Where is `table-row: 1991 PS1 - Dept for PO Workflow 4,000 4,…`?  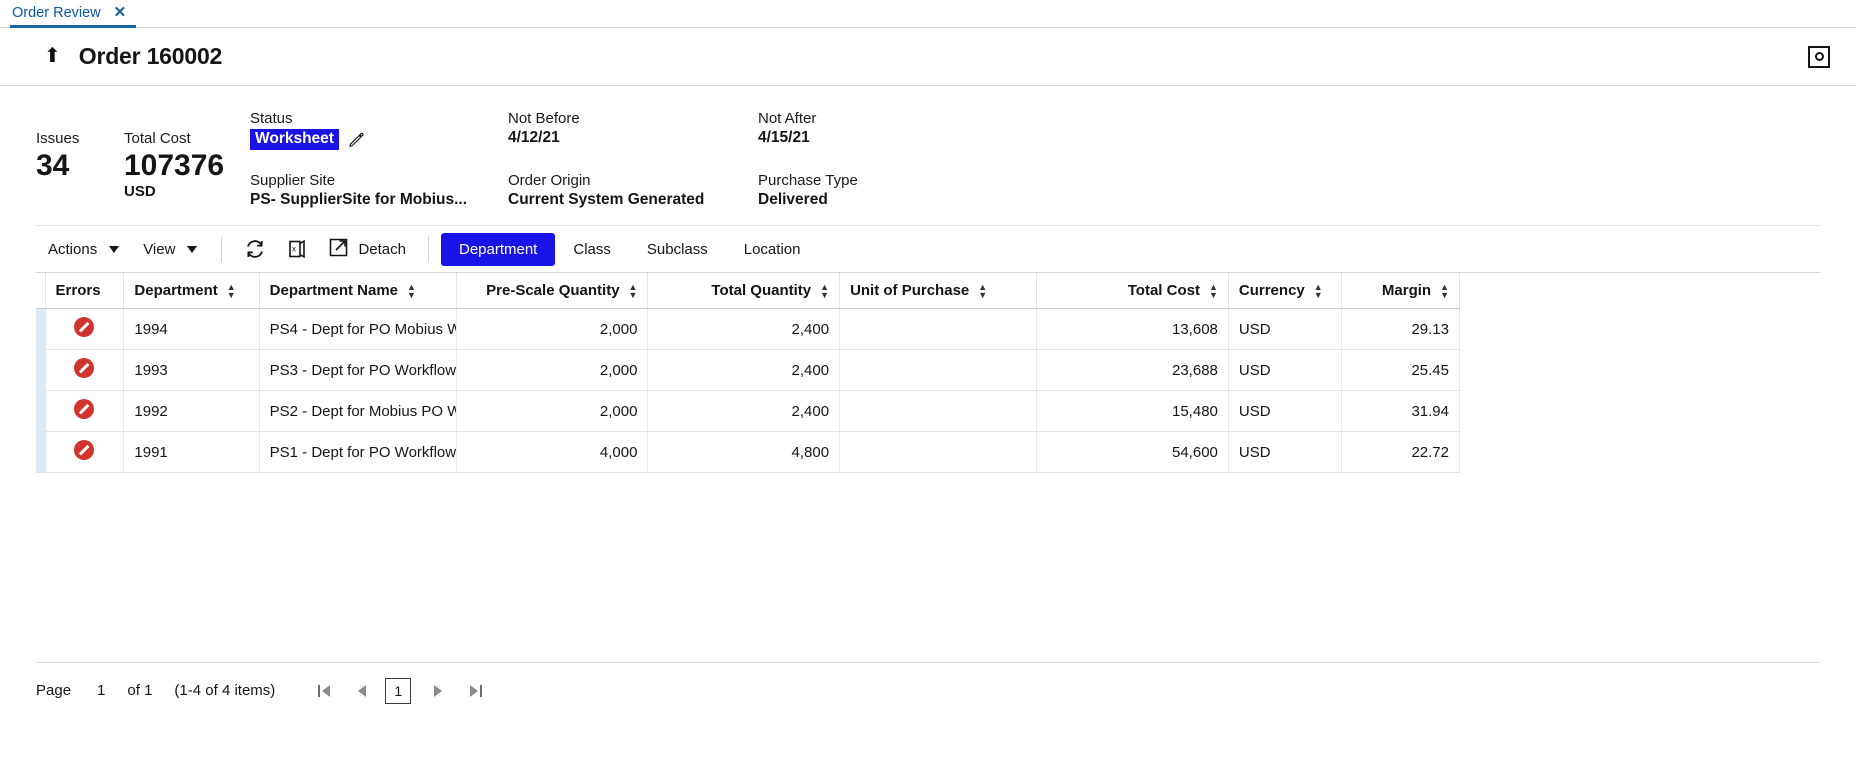
table-row: 1991 PS1 - Dept for PO Workflow 4,000 4,… is located at coordinates (748, 452).